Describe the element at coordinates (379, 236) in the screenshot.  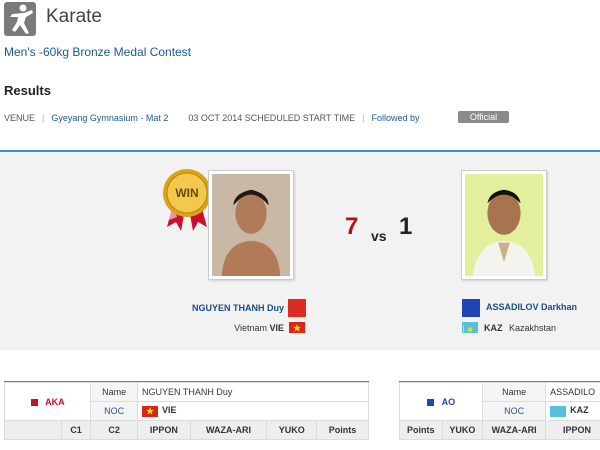
I see `vs-label: vs` at that location.